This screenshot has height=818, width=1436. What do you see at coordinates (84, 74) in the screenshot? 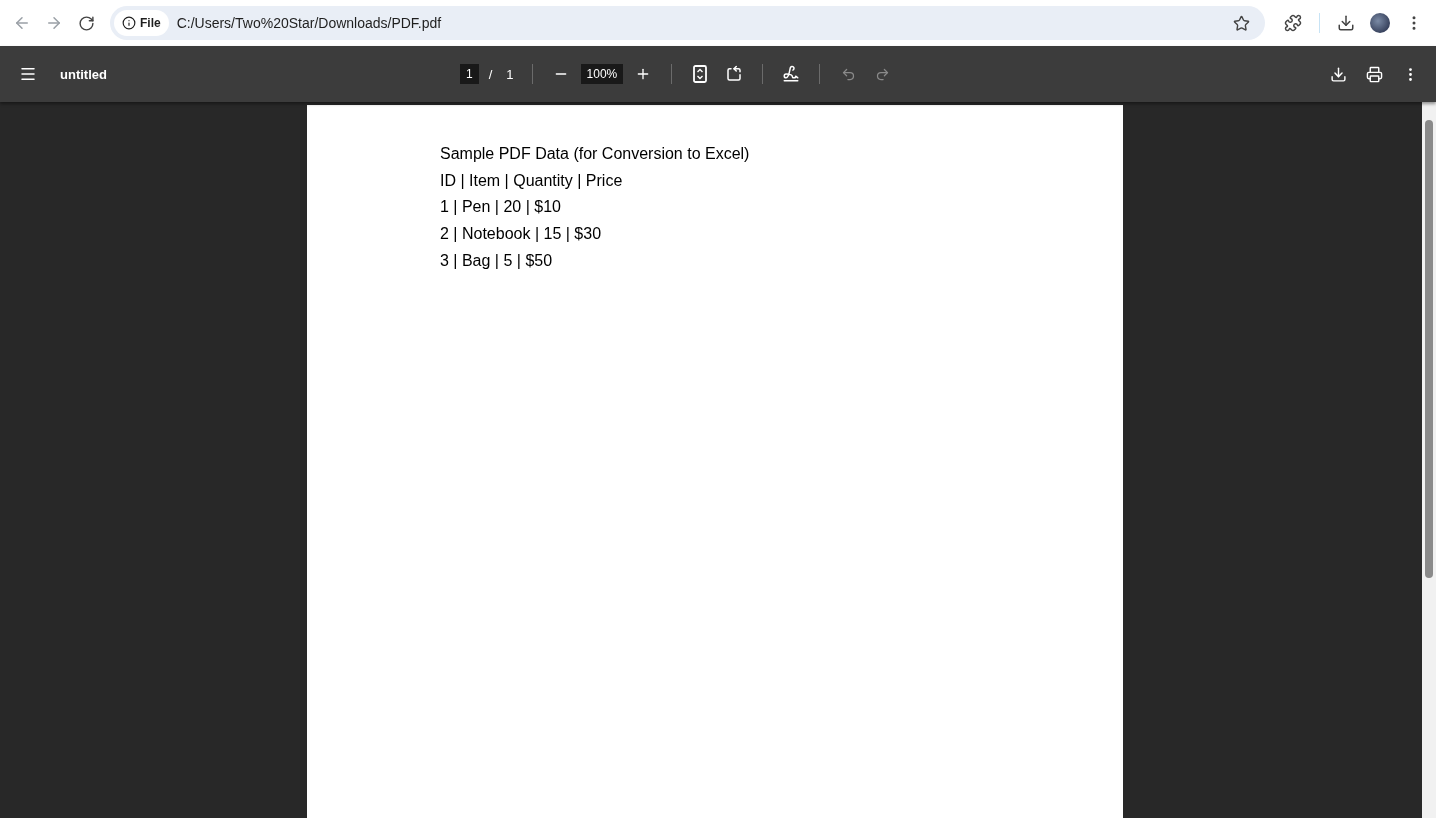
I see `document-title: untitled` at bounding box center [84, 74].